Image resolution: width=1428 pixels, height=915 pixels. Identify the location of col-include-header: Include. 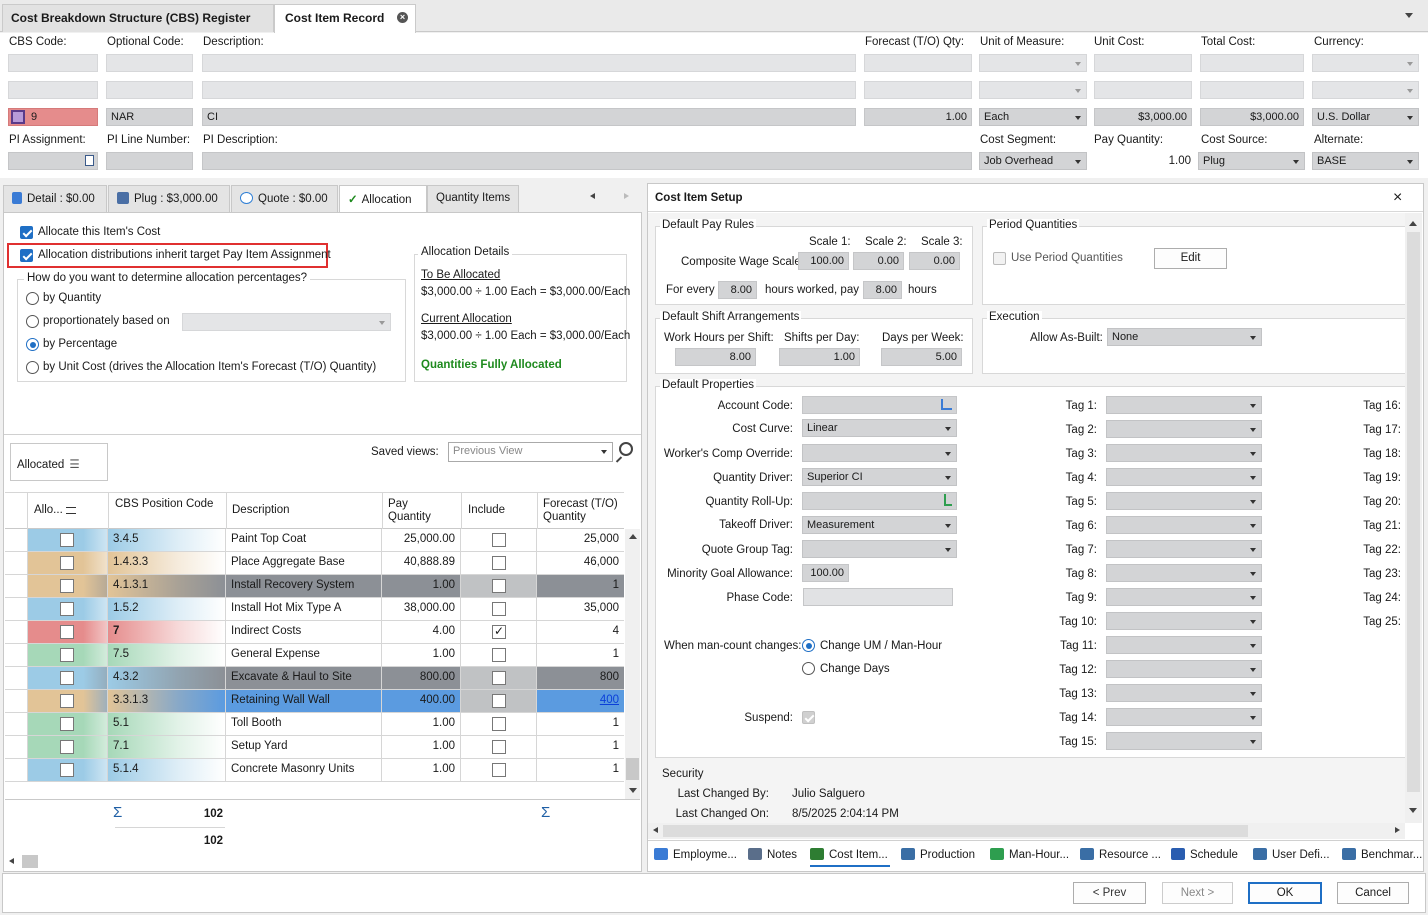
(486, 510).